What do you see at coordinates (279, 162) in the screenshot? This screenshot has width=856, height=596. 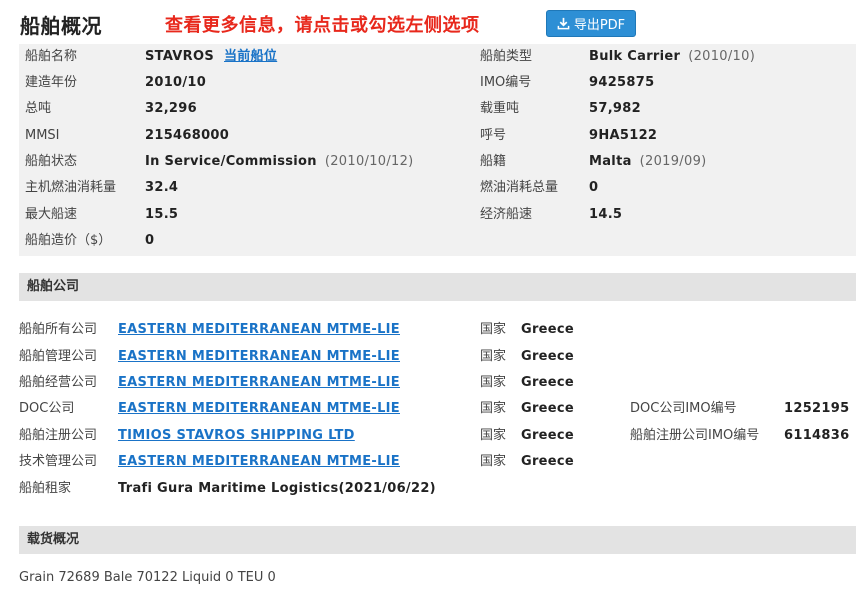 I see `ship-status-value: In Service/Commission(2010/10/12)` at bounding box center [279, 162].